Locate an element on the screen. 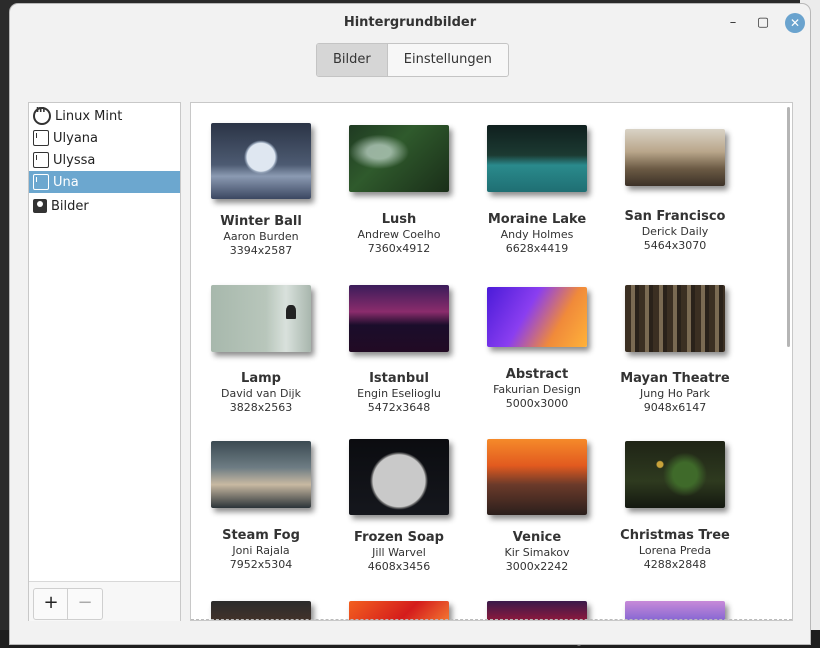 The width and height of the screenshot is (820, 648). wallpaper-resolution: 3828x2563 is located at coordinates (261, 407).